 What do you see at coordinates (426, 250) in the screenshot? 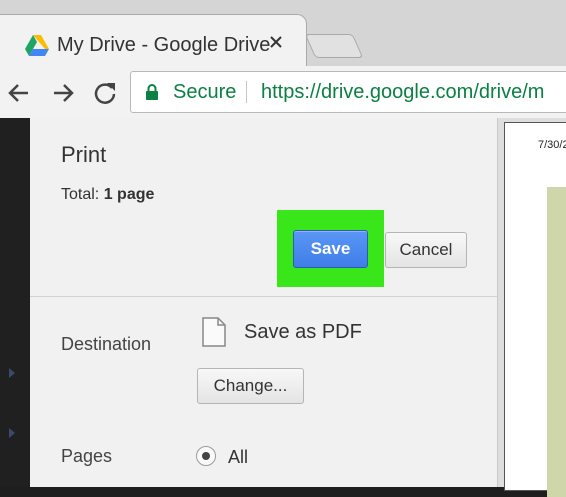
I see `cancel-button: Cancel` at bounding box center [426, 250].